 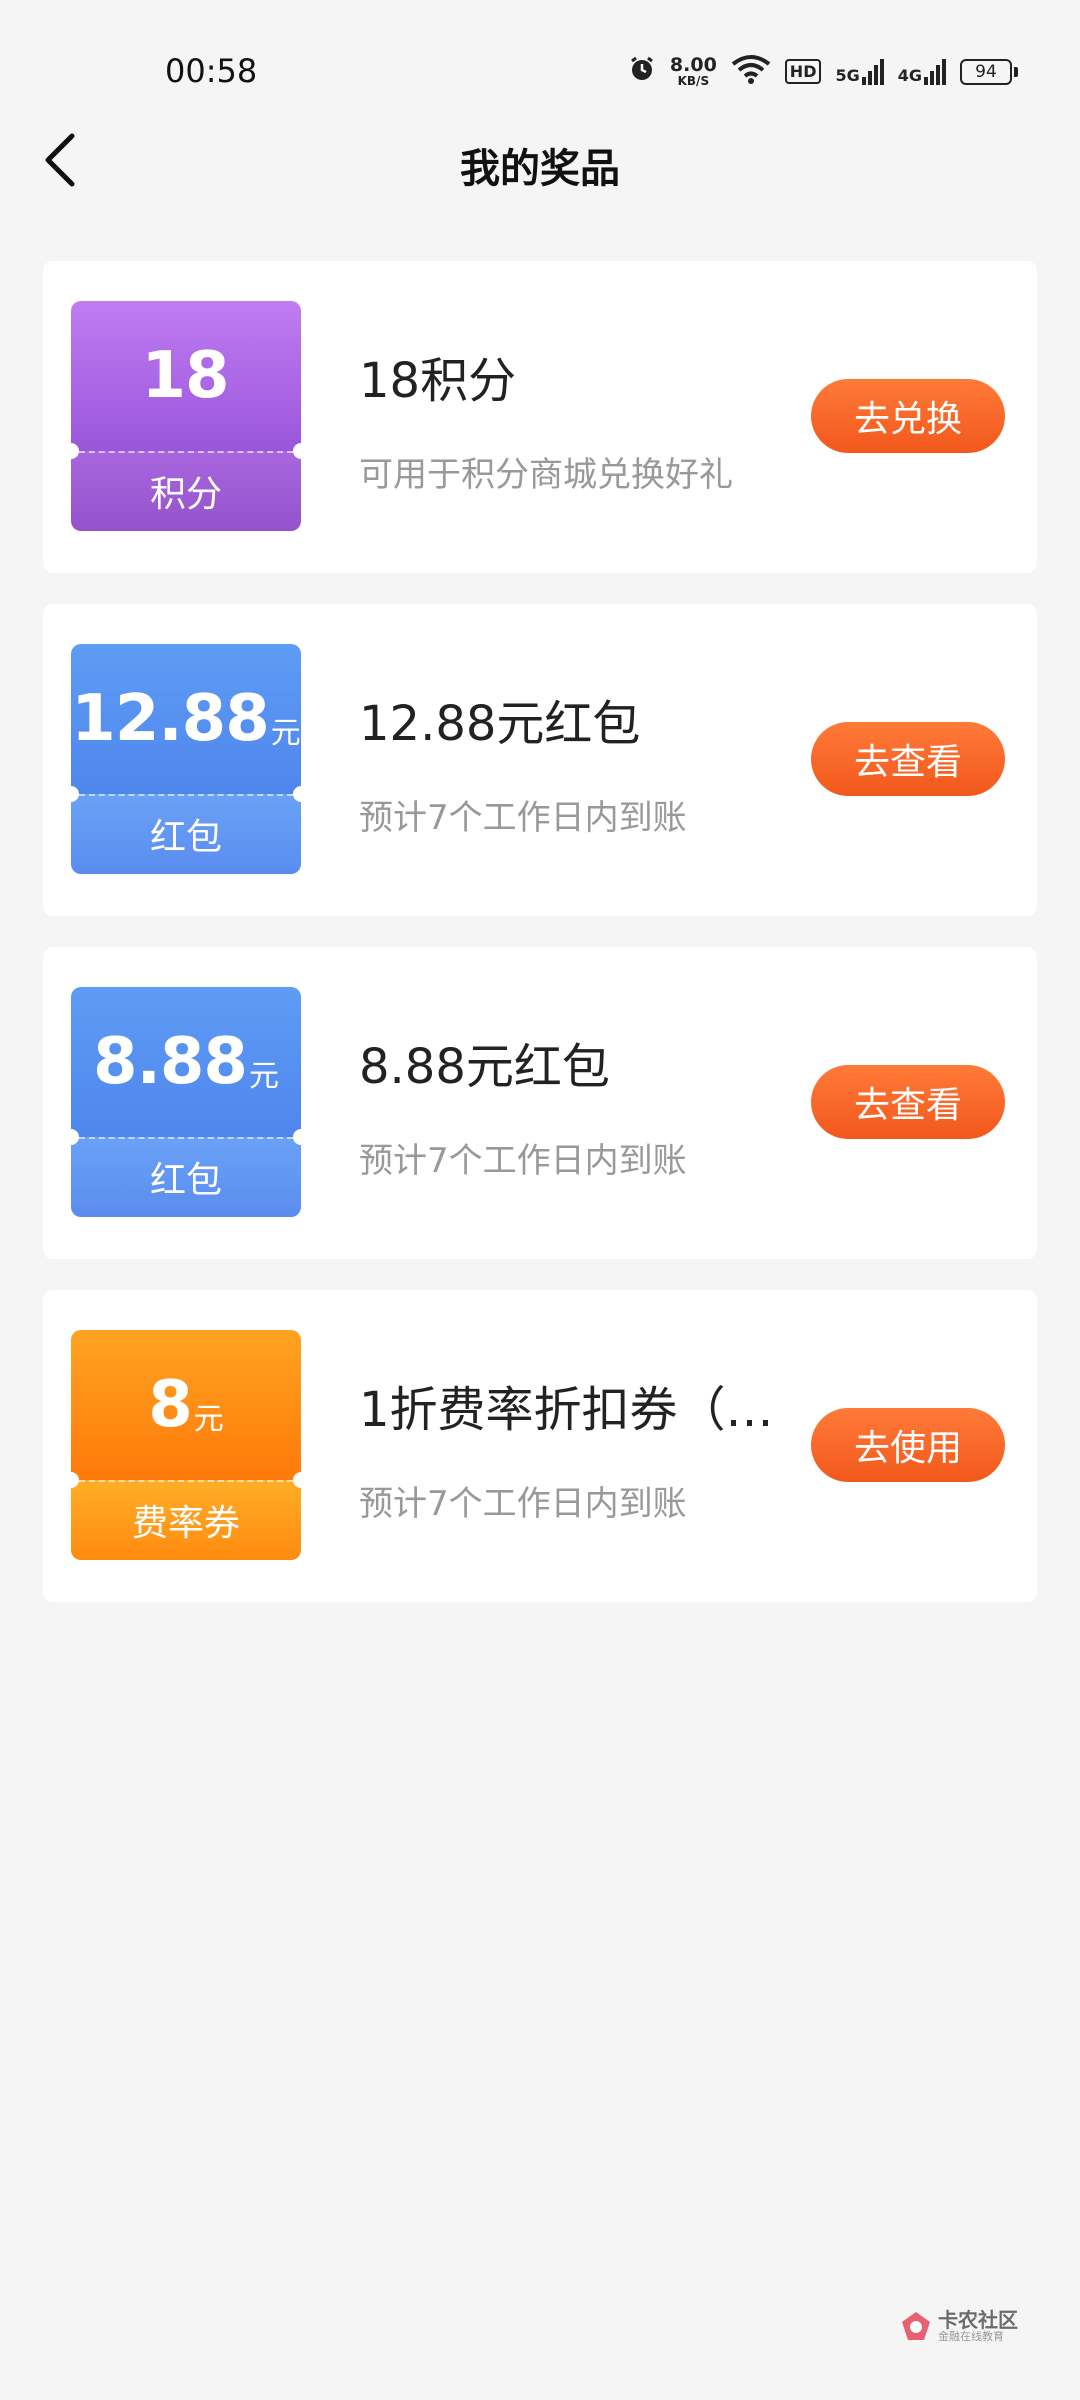 What do you see at coordinates (540, 1446) in the screenshot?
I see `prize-card: 8 元 费率券 1折费率折扣券（… 预计7个工作日内到账 去使用` at bounding box center [540, 1446].